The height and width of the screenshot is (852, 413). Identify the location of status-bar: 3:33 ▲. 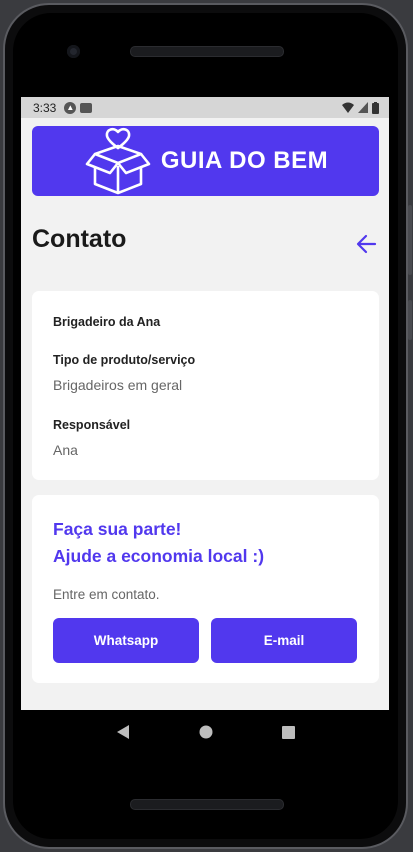
(205, 107).